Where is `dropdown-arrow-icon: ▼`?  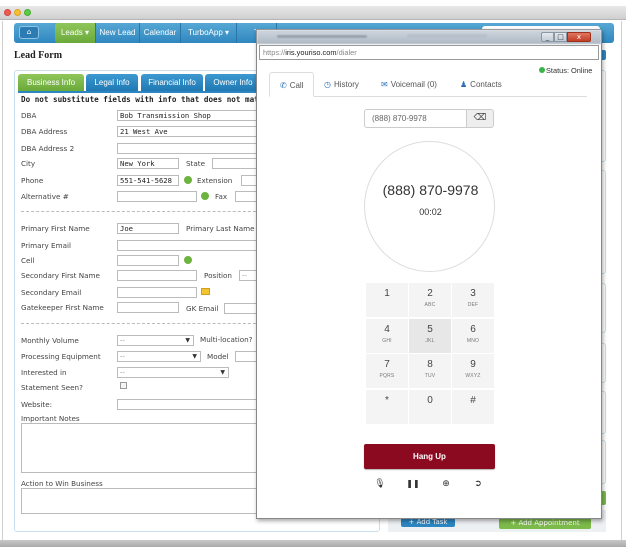
dropdown-arrow-icon: ▼ is located at coordinates (222, 372).